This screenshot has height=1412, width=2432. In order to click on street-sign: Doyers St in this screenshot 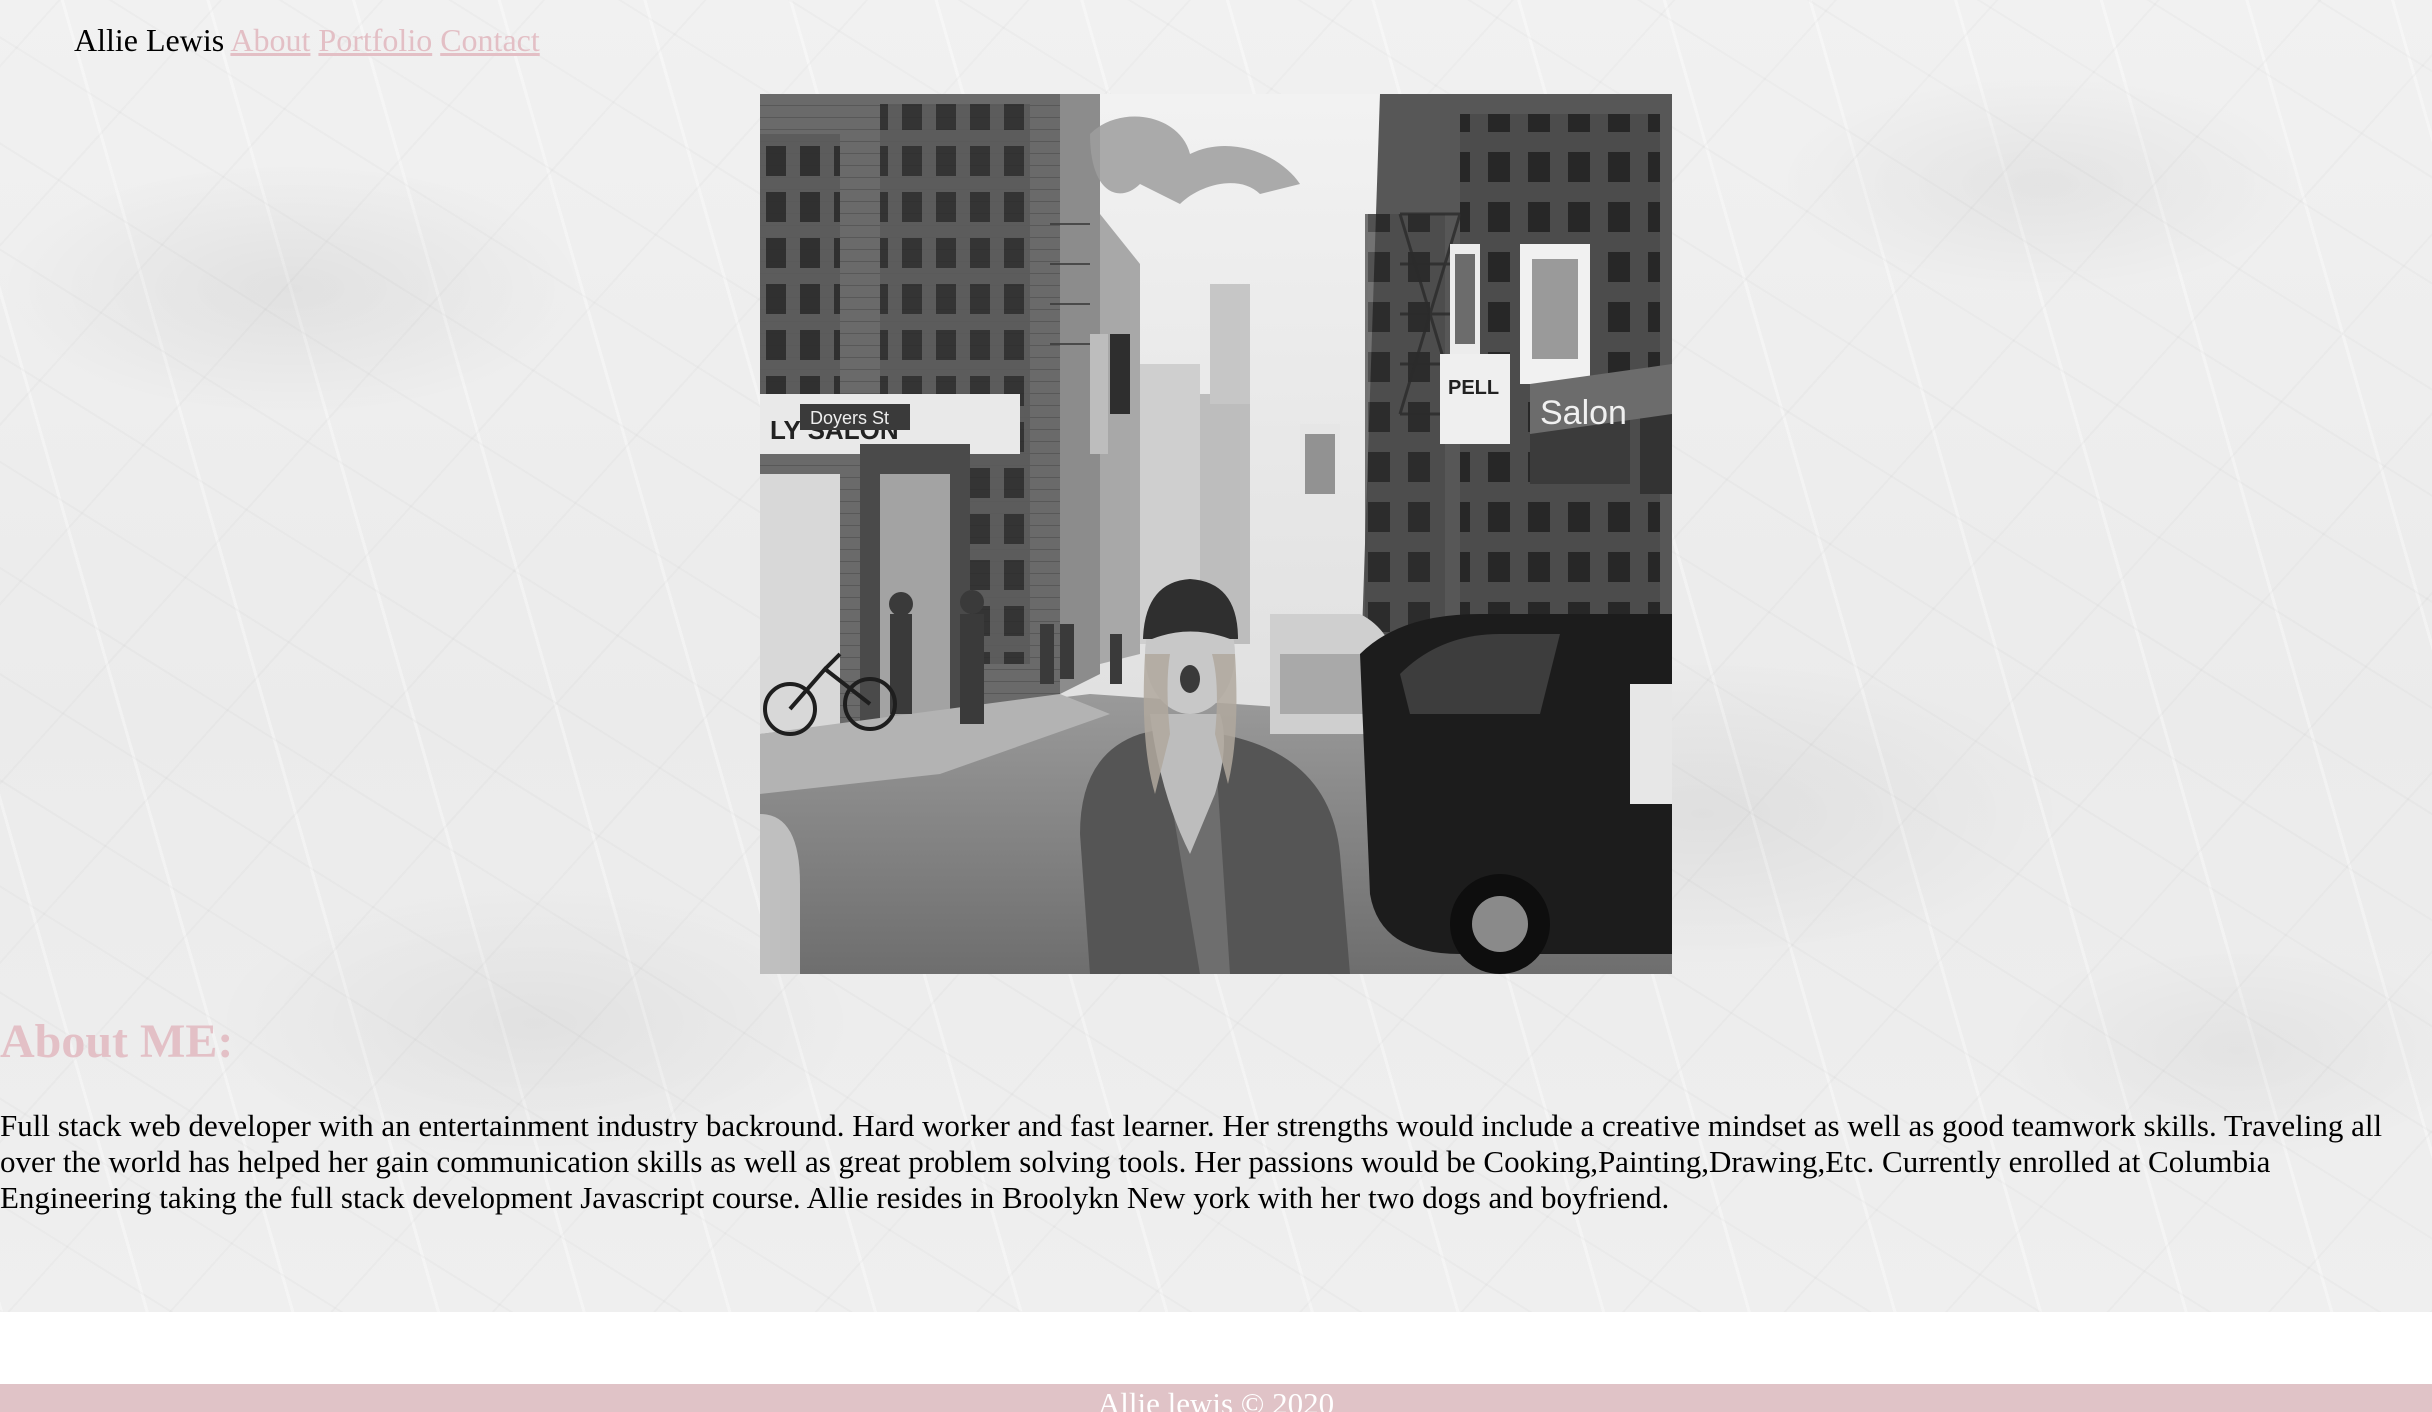, I will do `click(849, 418)`.